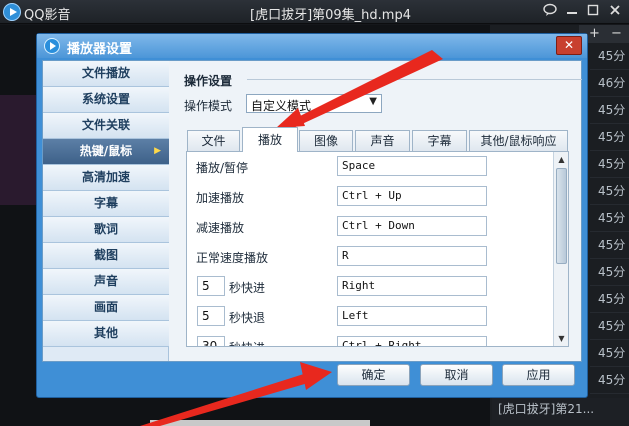  What do you see at coordinates (594, 34) in the screenshot?
I see `playlist-add-button: +` at bounding box center [594, 34].